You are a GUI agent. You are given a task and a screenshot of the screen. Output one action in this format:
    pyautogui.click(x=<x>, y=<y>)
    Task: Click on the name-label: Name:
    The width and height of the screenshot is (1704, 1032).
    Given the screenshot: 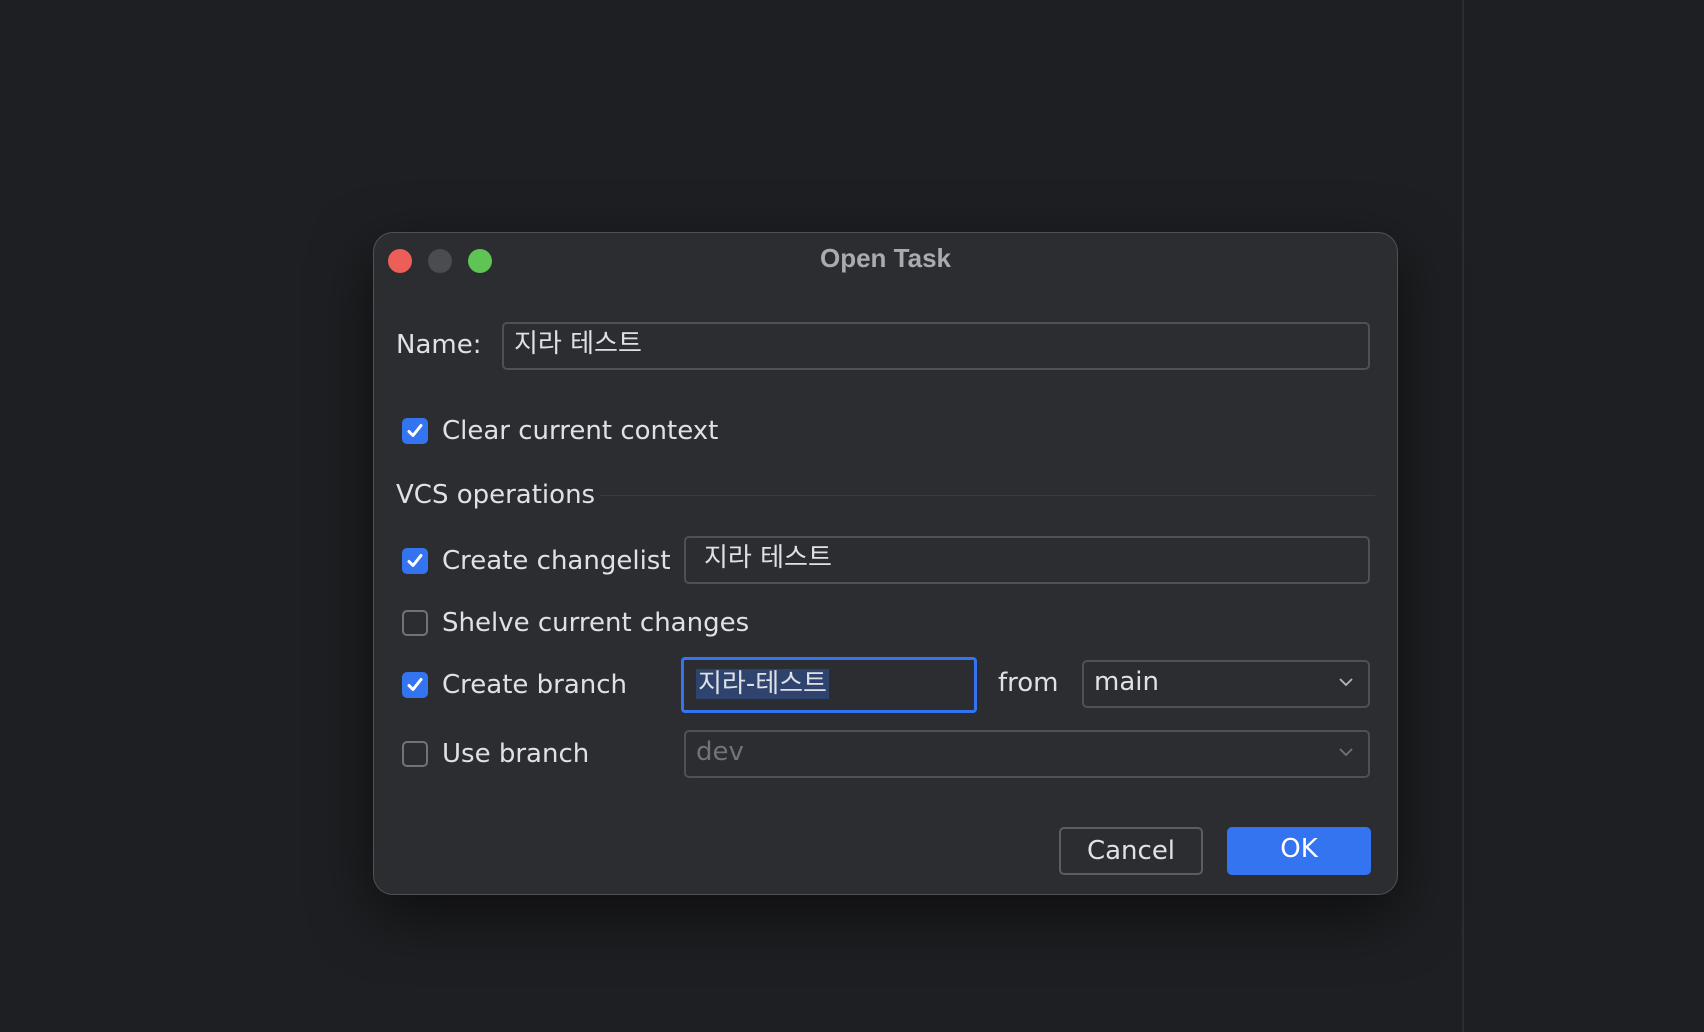 What is the action you would take?
    pyautogui.click(x=439, y=345)
    